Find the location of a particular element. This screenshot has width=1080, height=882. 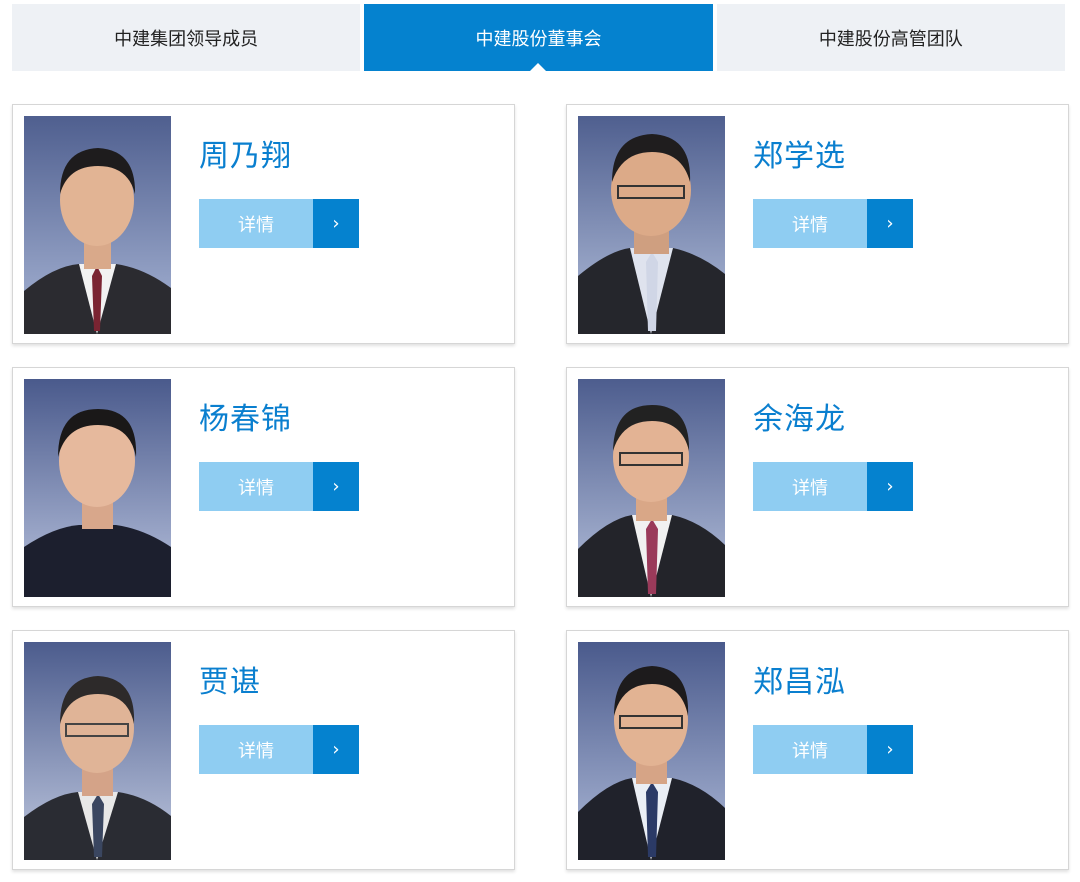

member-card: 余海龙 详情 › is located at coordinates (817, 487).